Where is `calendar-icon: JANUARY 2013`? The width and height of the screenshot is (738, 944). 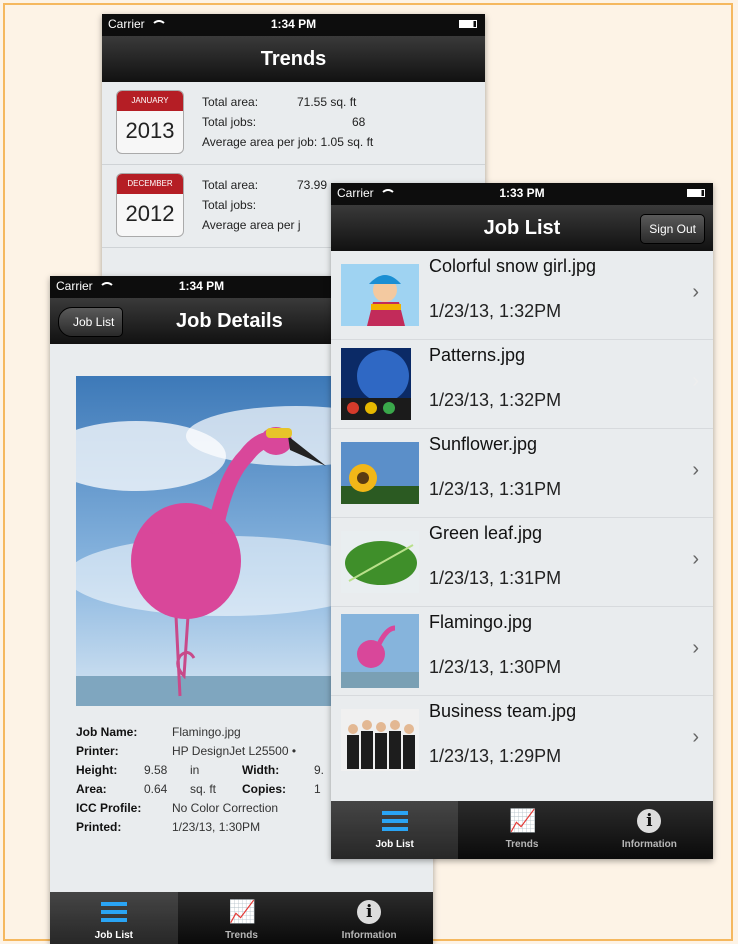 calendar-icon: JANUARY 2013 is located at coordinates (150, 122).